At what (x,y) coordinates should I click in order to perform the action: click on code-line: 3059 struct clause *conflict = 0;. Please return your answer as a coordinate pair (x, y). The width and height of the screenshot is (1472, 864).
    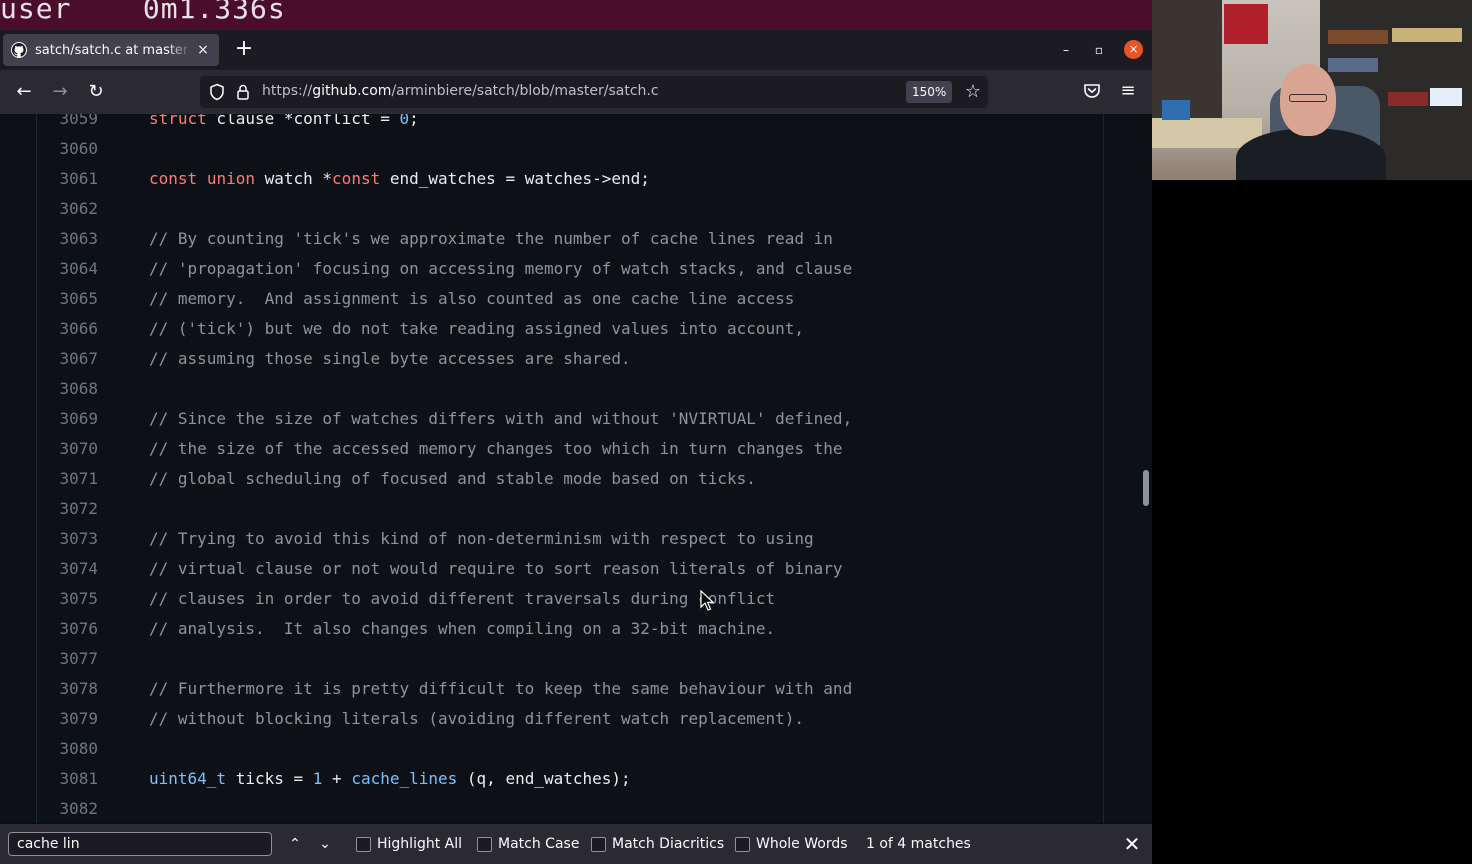
    Looking at the image, I should click on (570, 124).